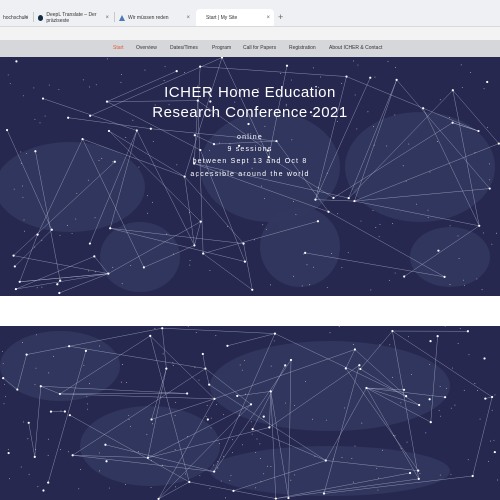 This screenshot has height=500, width=500. I want to click on browser-tab-4-active: Start | My Site ×, so click(235, 17).